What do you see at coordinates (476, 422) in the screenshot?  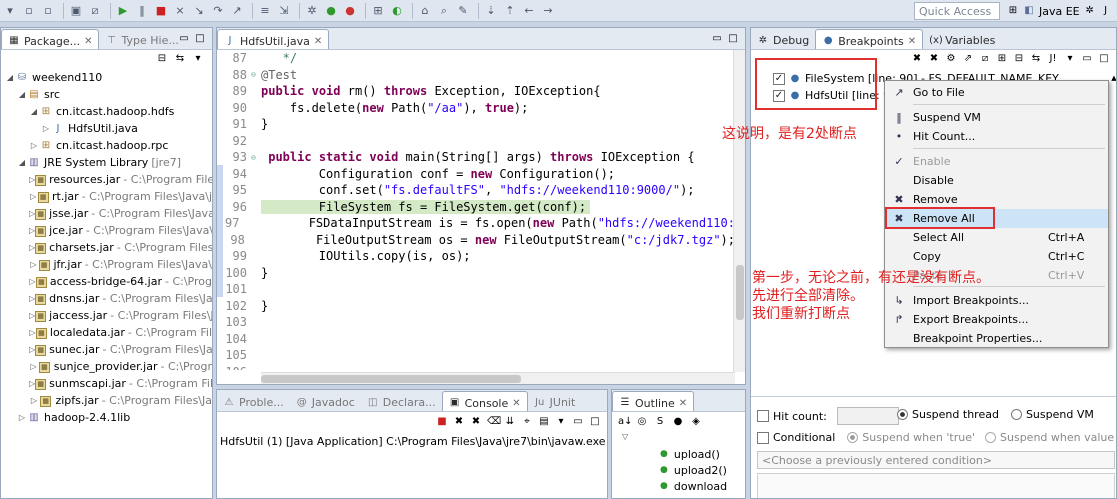 I see `remove-all-terminated-icon: ✖` at bounding box center [476, 422].